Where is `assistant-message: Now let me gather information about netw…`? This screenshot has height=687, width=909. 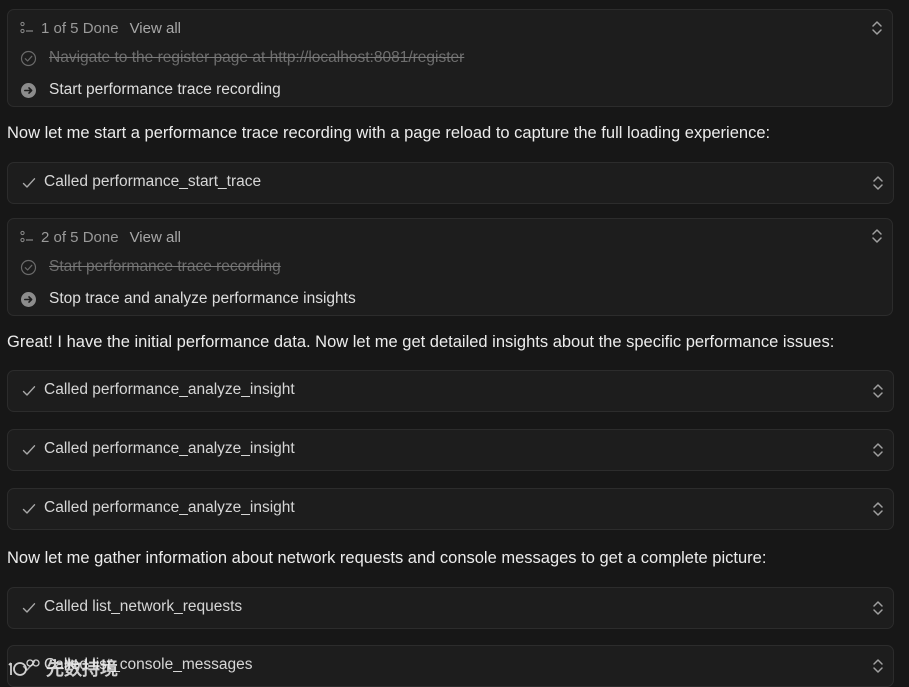
assistant-message: Now let me gather information about netw… is located at coordinates (387, 558).